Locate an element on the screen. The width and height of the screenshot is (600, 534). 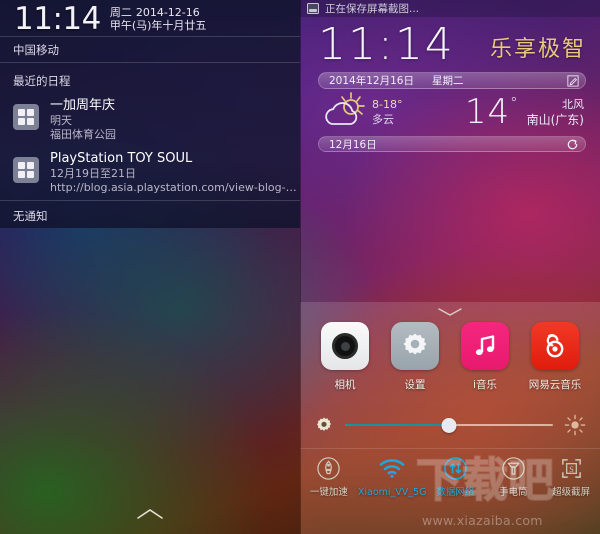
app-shortcut-settings: 设置 is located at coordinates (415, 357).